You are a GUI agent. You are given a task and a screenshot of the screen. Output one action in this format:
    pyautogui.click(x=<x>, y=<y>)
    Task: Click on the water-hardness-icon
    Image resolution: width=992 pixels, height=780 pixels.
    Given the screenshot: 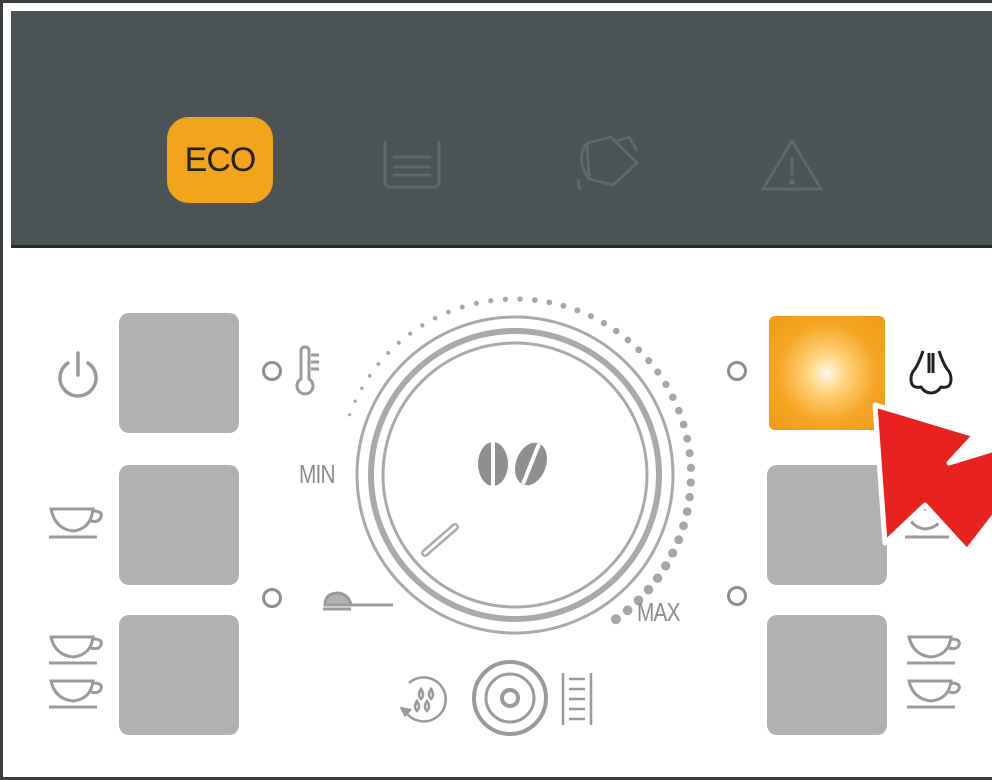 What is the action you would take?
    pyautogui.click(x=577, y=699)
    